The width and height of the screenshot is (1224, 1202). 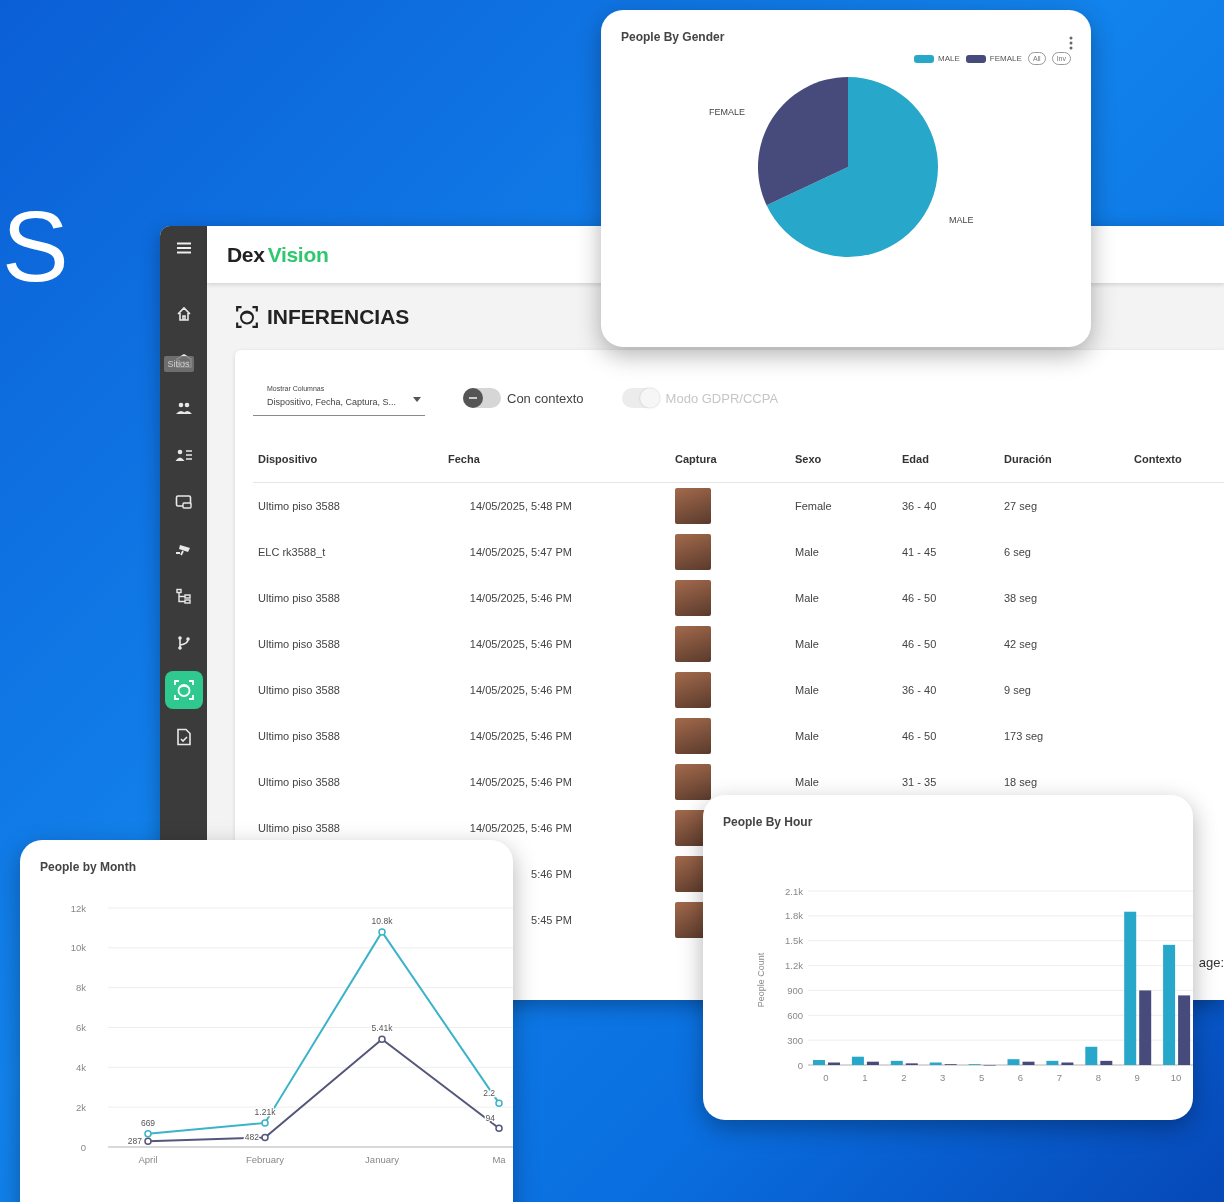 I want to click on table-cell: ELC rk3588_t, so click(x=292, y=552).